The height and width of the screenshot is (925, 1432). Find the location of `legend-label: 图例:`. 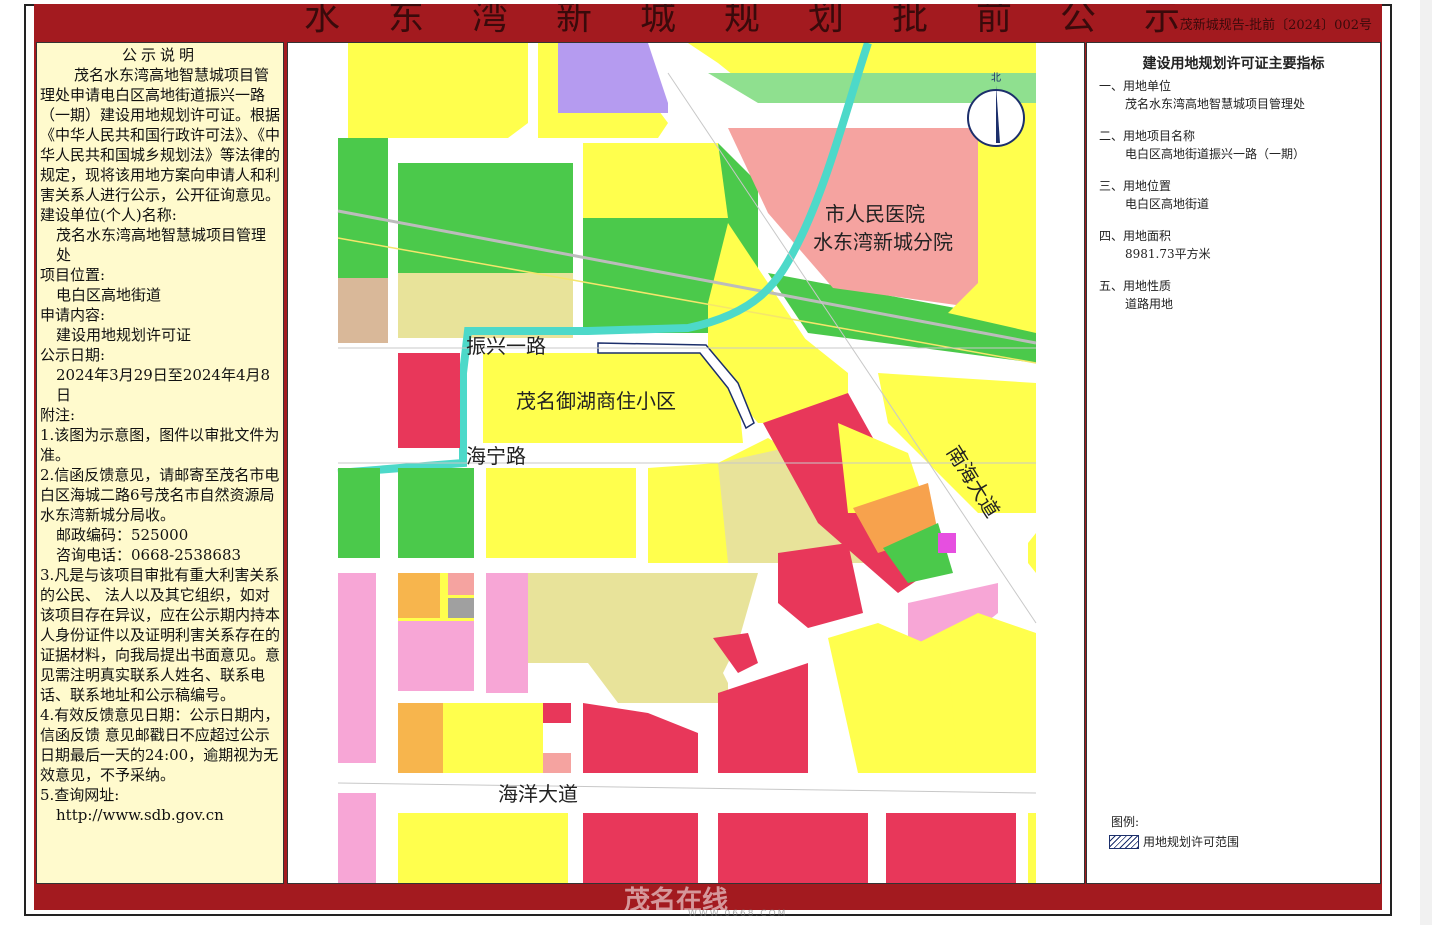

legend-label: 图例: is located at coordinates (1125, 822).